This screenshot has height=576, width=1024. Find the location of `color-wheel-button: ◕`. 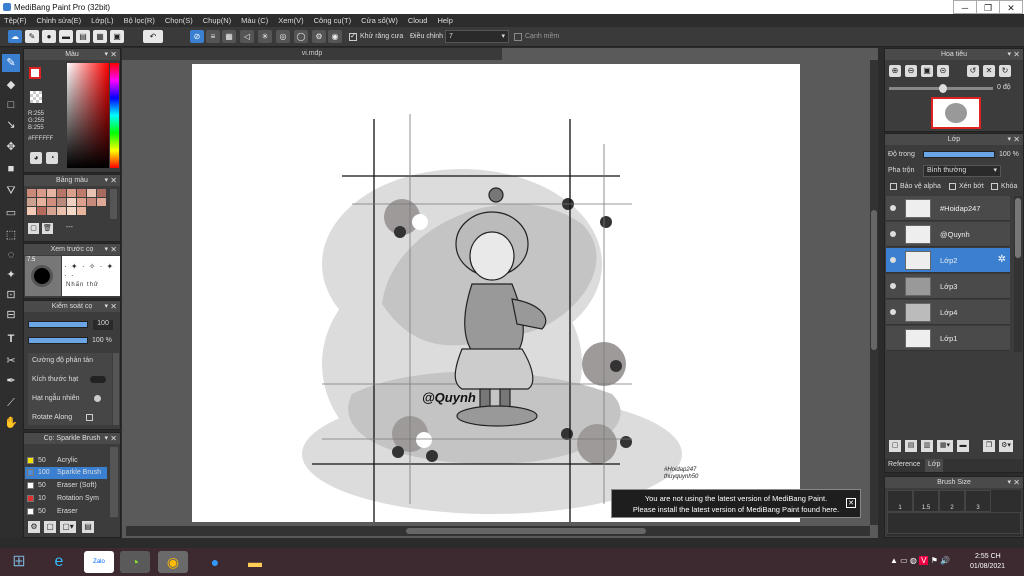

color-wheel-button: ◕ is located at coordinates (36, 158).